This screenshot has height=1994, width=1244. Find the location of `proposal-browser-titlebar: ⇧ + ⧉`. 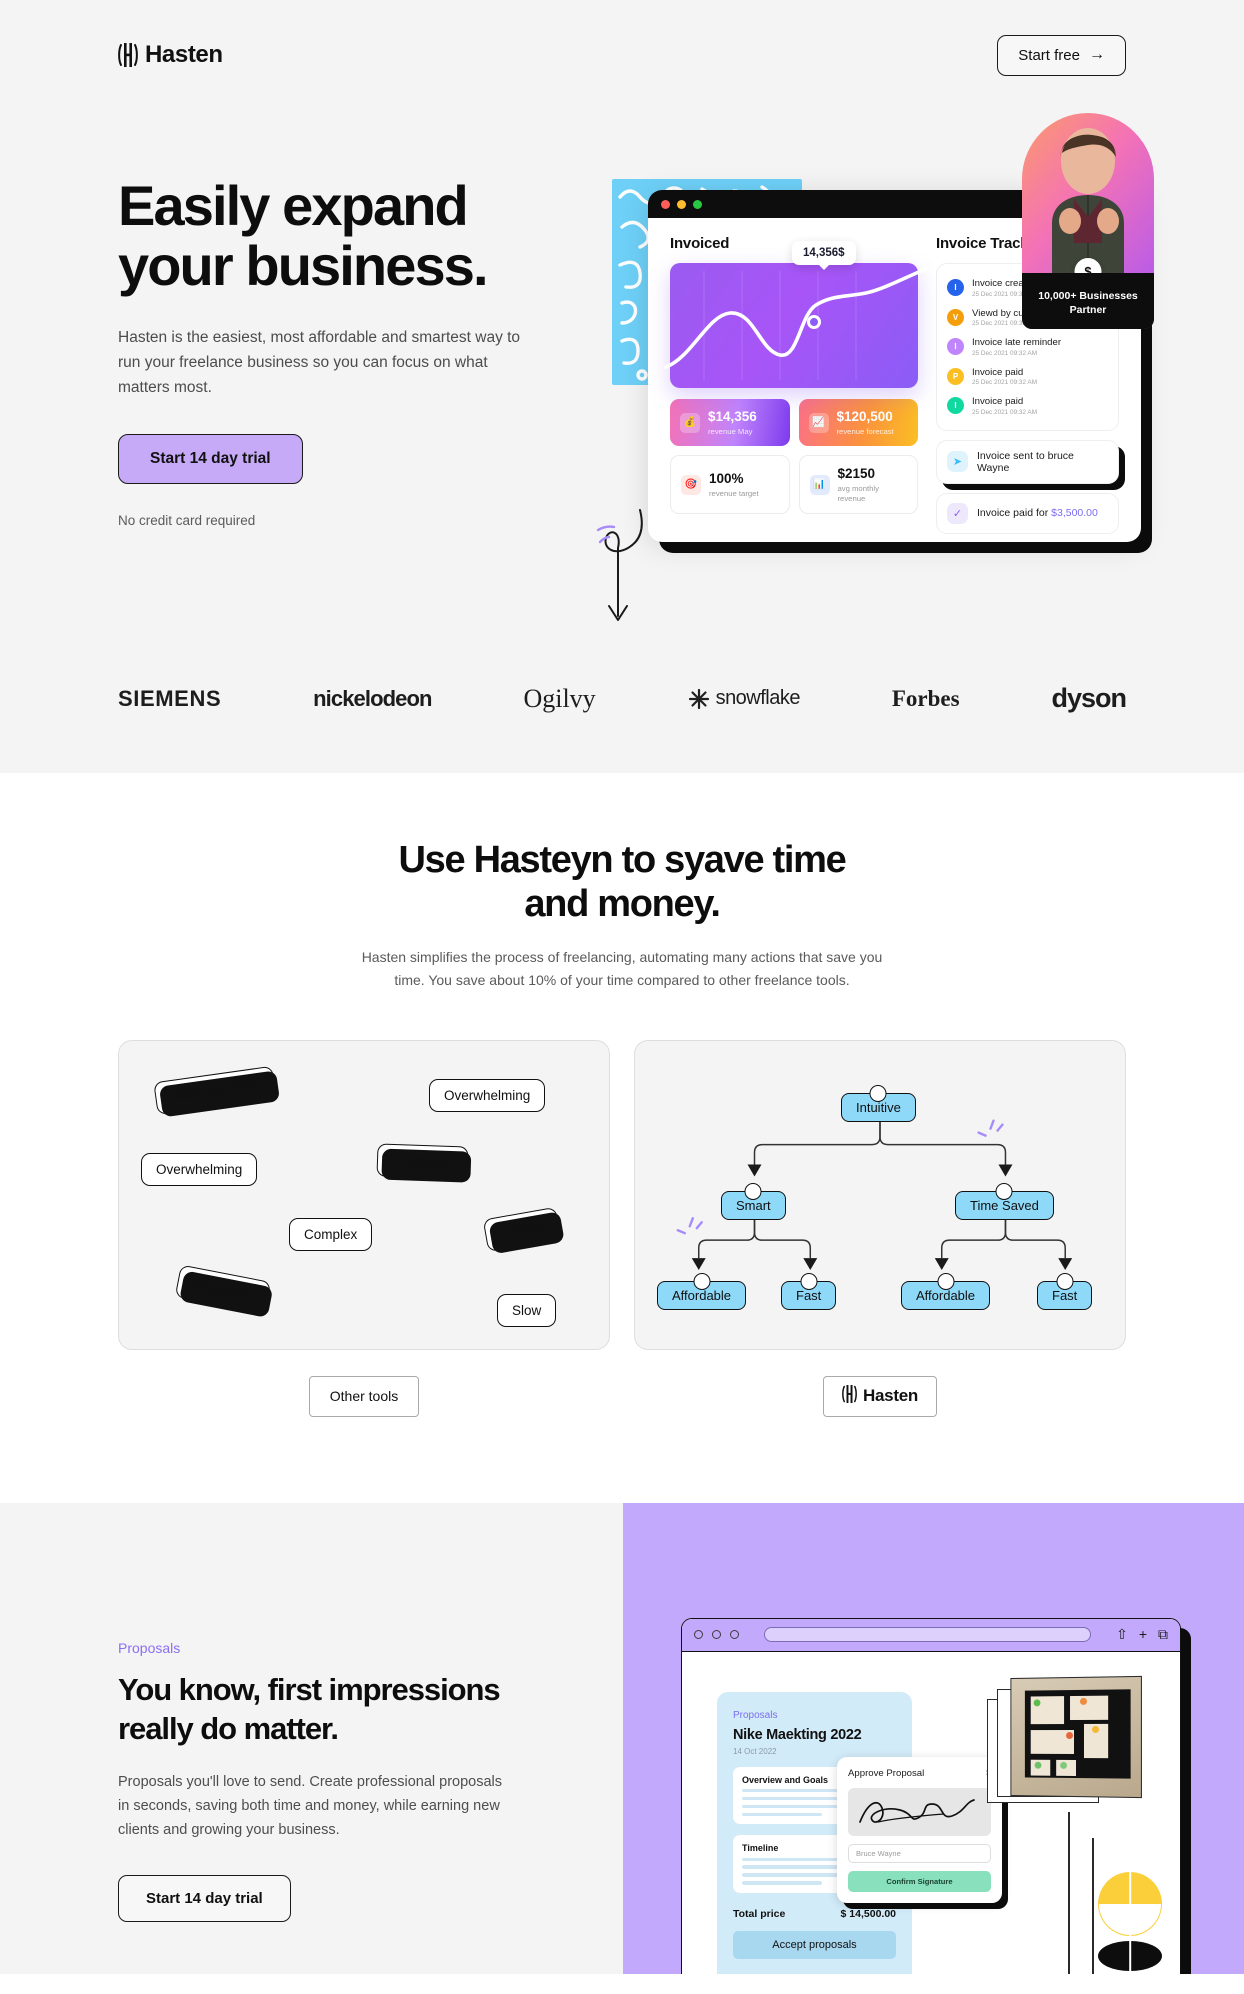

proposal-browser-titlebar: ⇧ + ⧉ is located at coordinates (931, 1635).